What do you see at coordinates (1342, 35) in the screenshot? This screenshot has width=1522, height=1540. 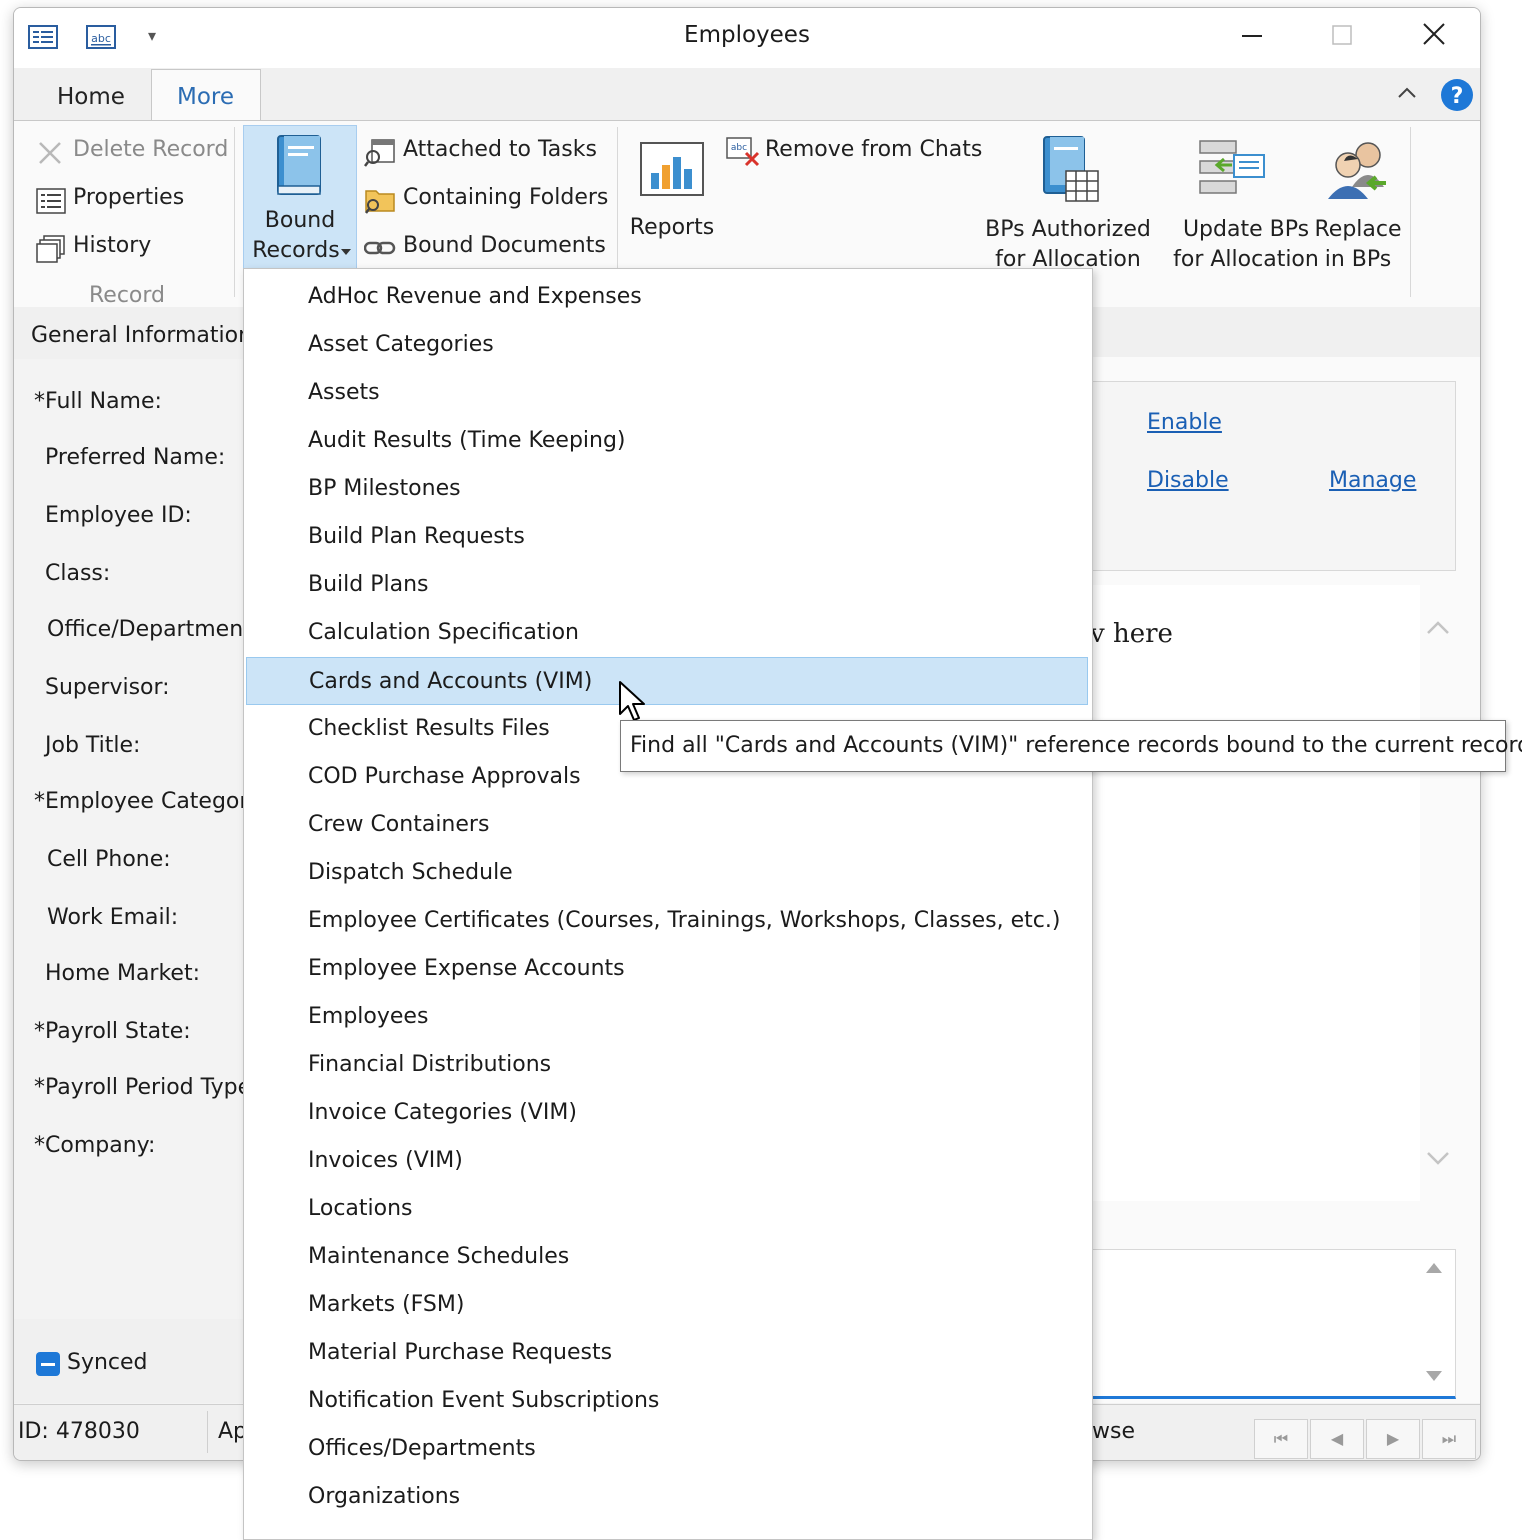 I see `maximize-icon` at bounding box center [1342, 35].